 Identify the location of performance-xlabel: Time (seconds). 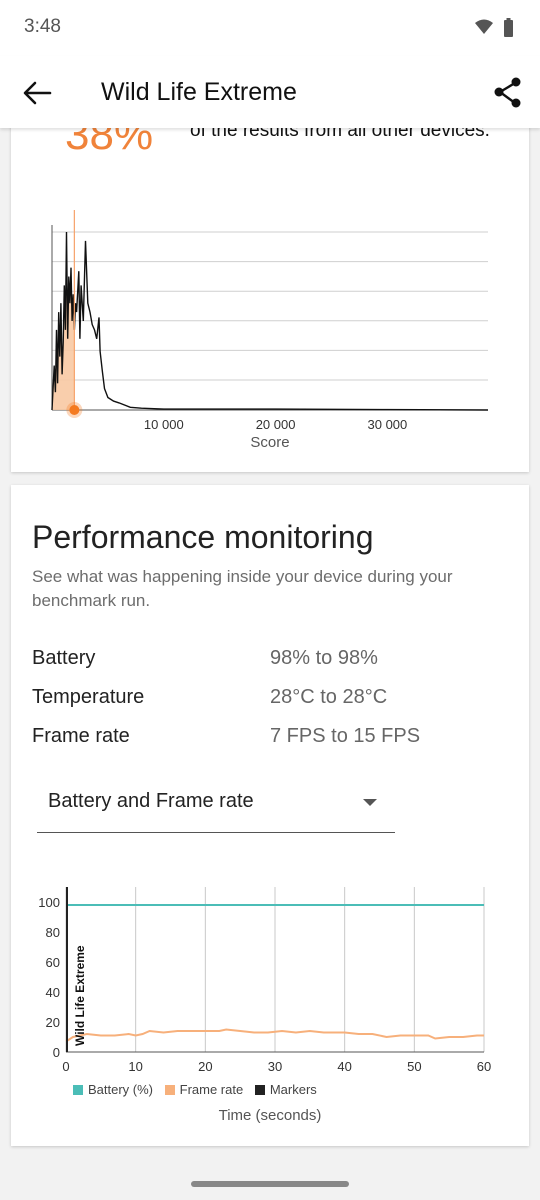
(270, 1115).